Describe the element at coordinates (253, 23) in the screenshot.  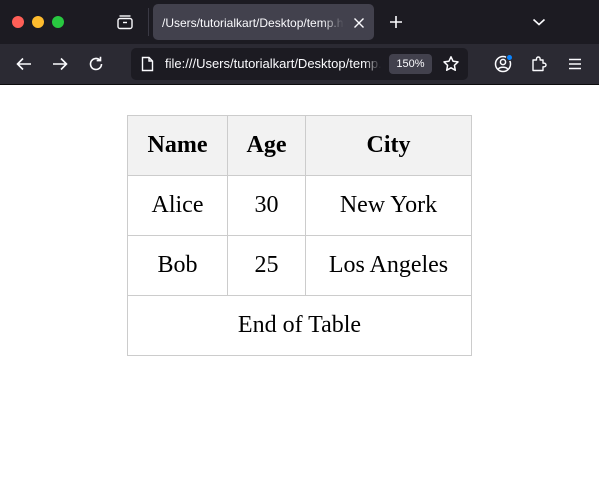
I see `tab-title: /Users/tutorialkart/Desktop/temp.html` at that location.